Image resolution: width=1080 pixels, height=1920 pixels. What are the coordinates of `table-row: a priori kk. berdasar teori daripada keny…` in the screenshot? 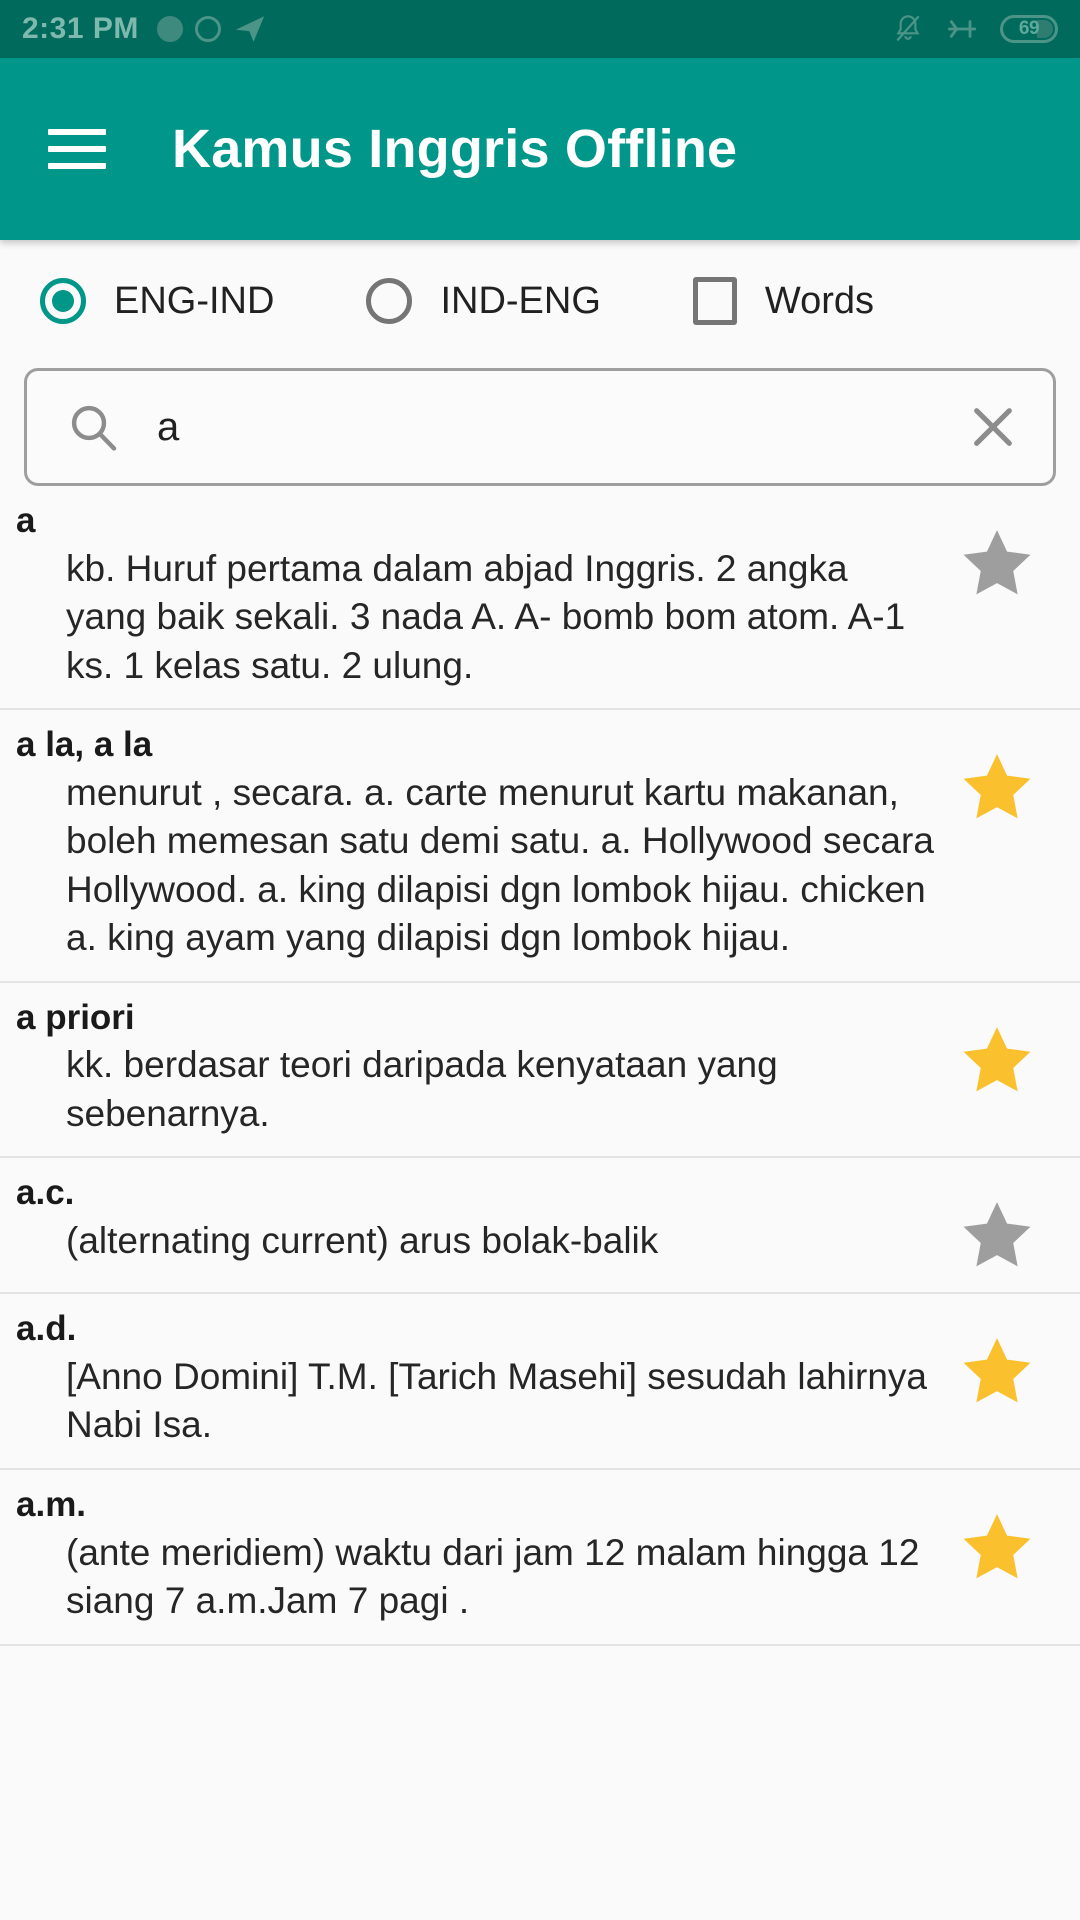 It's located at (540, 1070).